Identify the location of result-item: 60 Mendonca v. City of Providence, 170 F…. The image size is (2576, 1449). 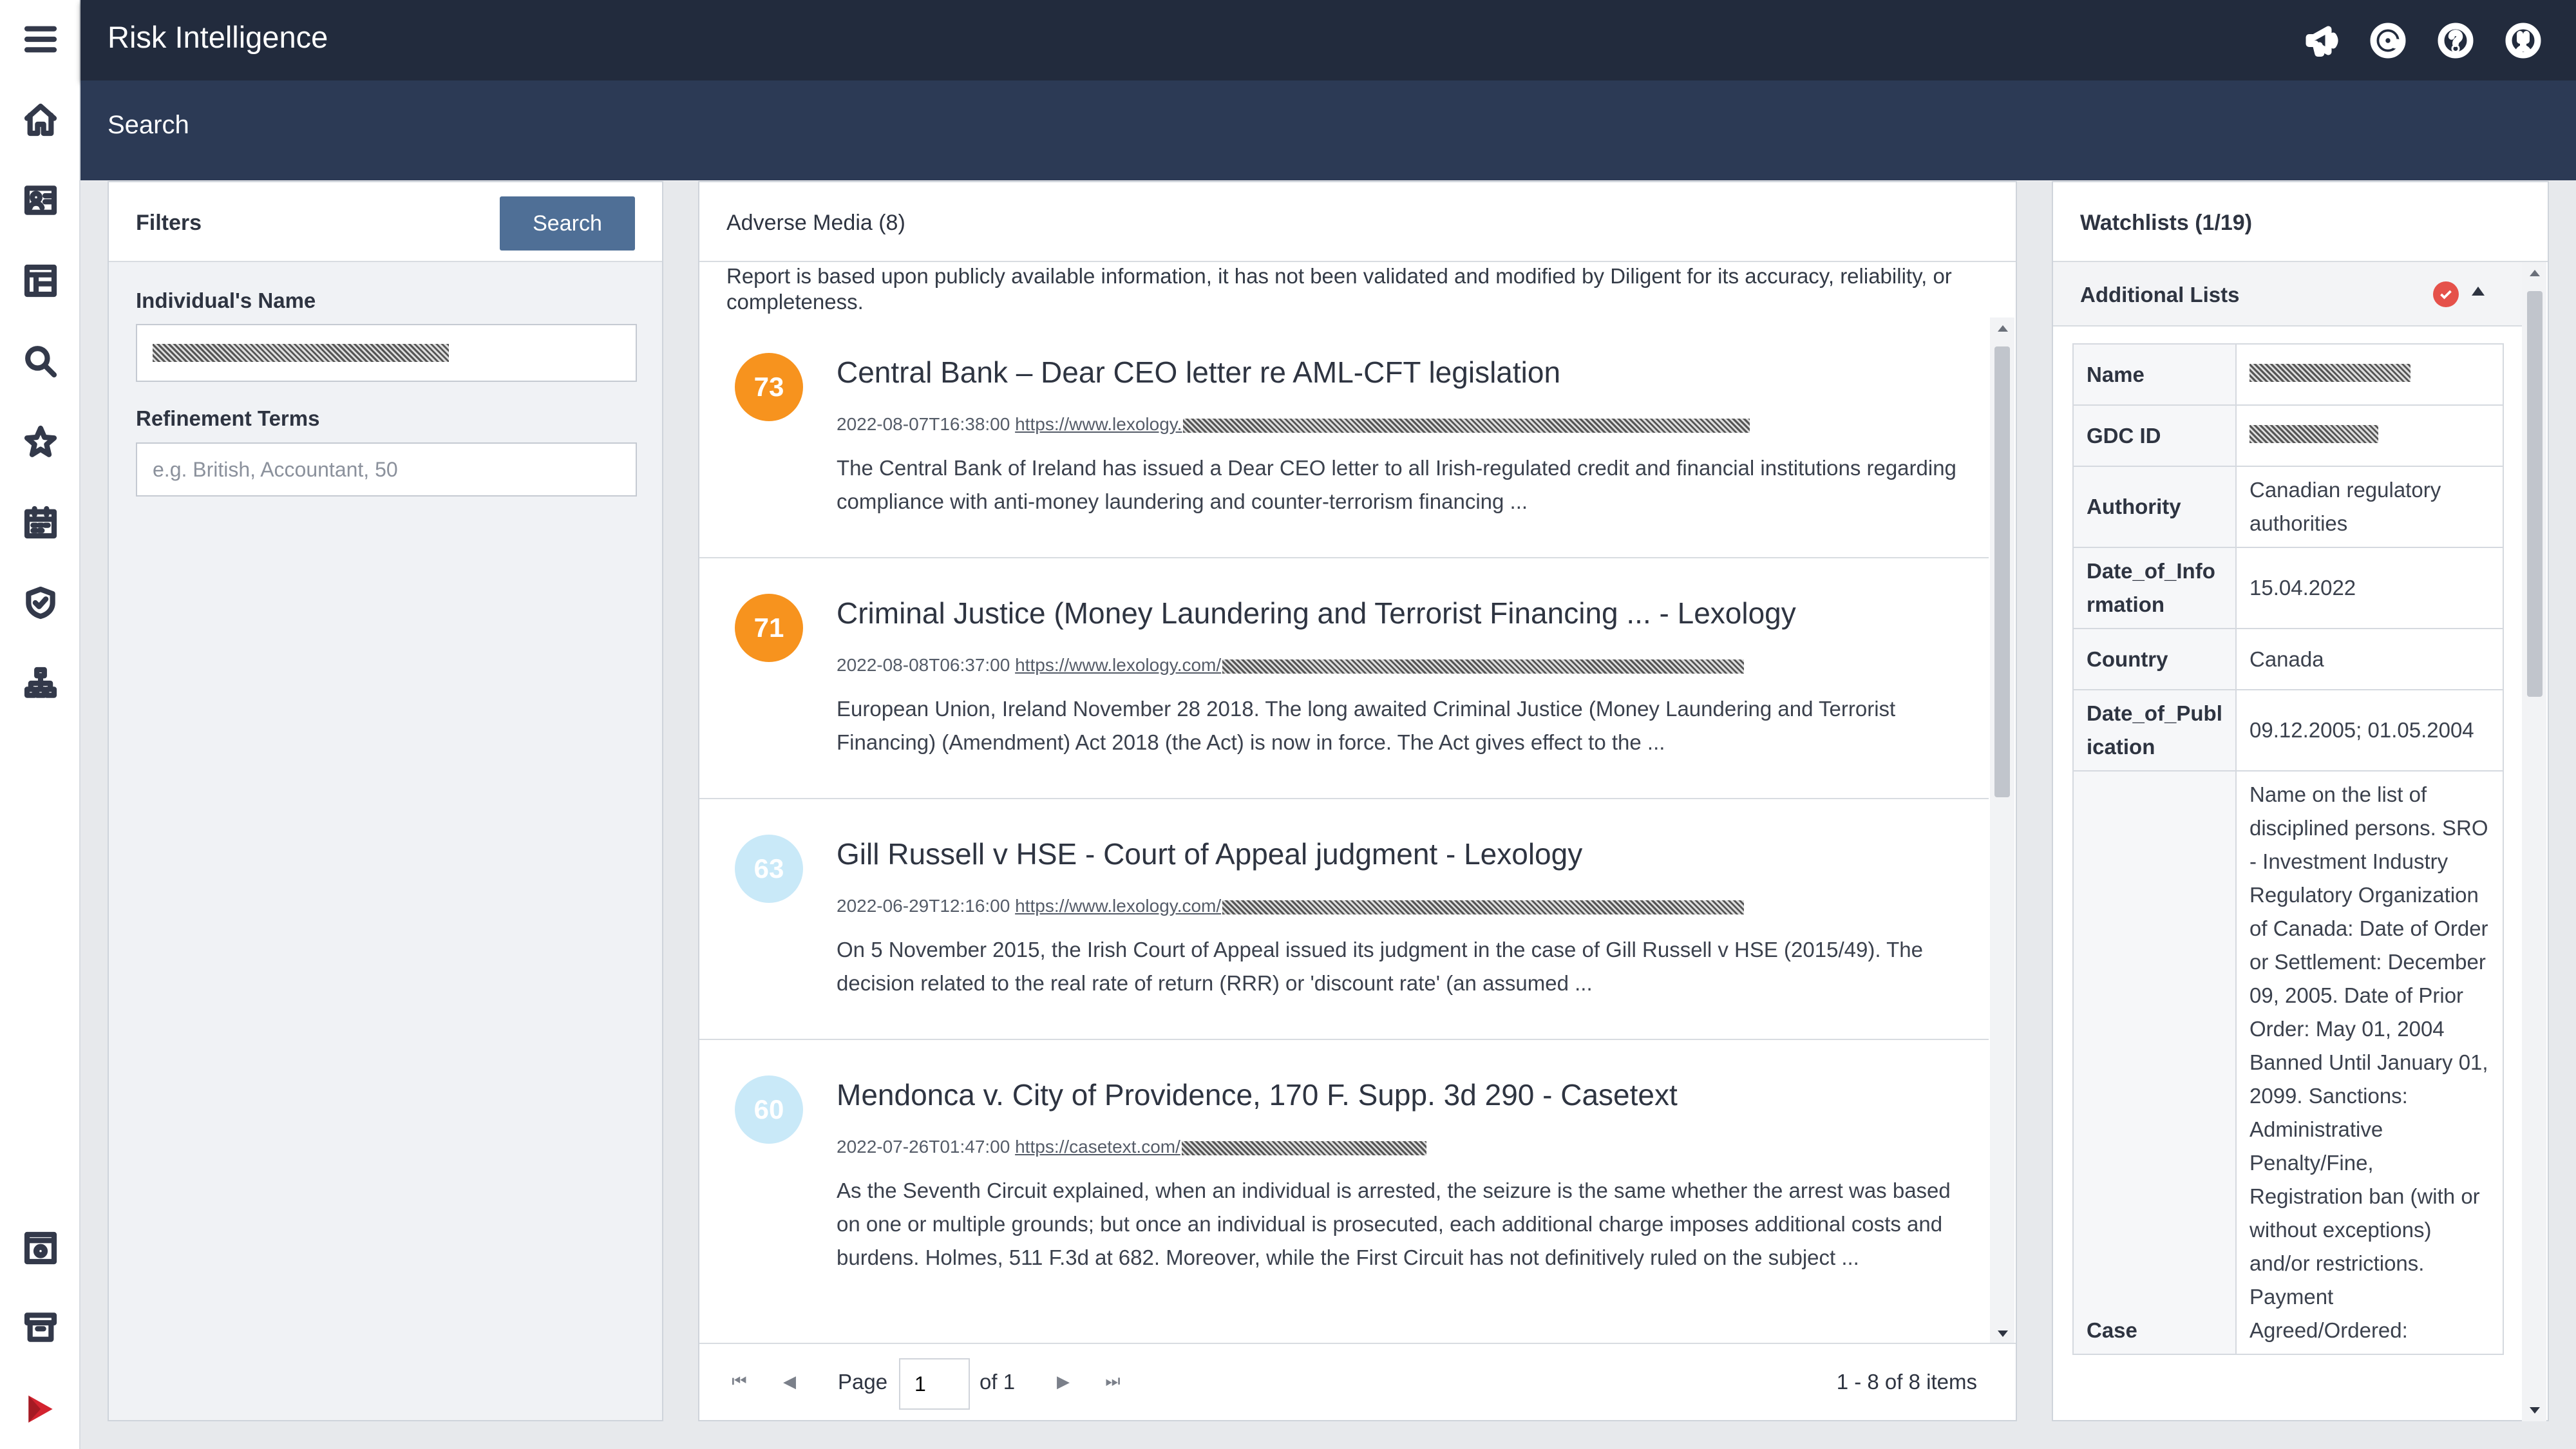
(1344, 1192).